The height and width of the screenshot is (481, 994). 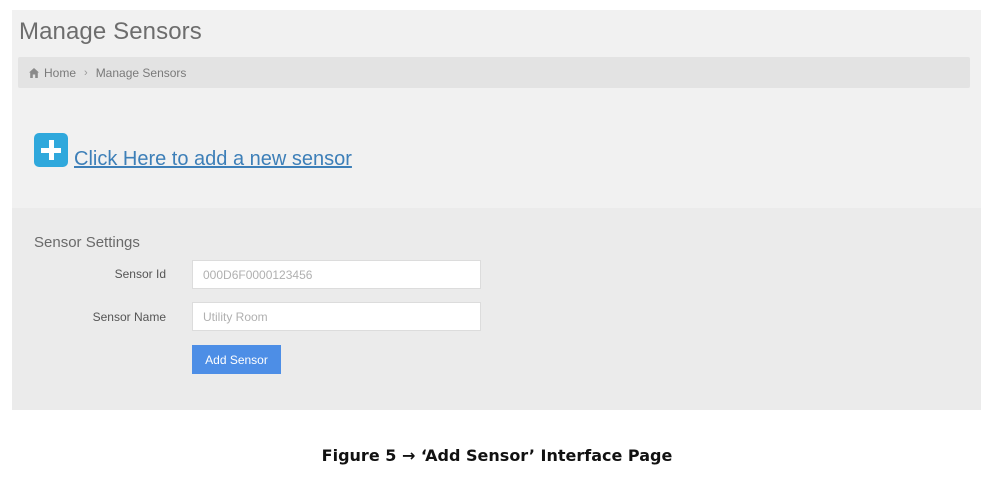 I want to click on plus-square-icon, so click(x=51, y=150).